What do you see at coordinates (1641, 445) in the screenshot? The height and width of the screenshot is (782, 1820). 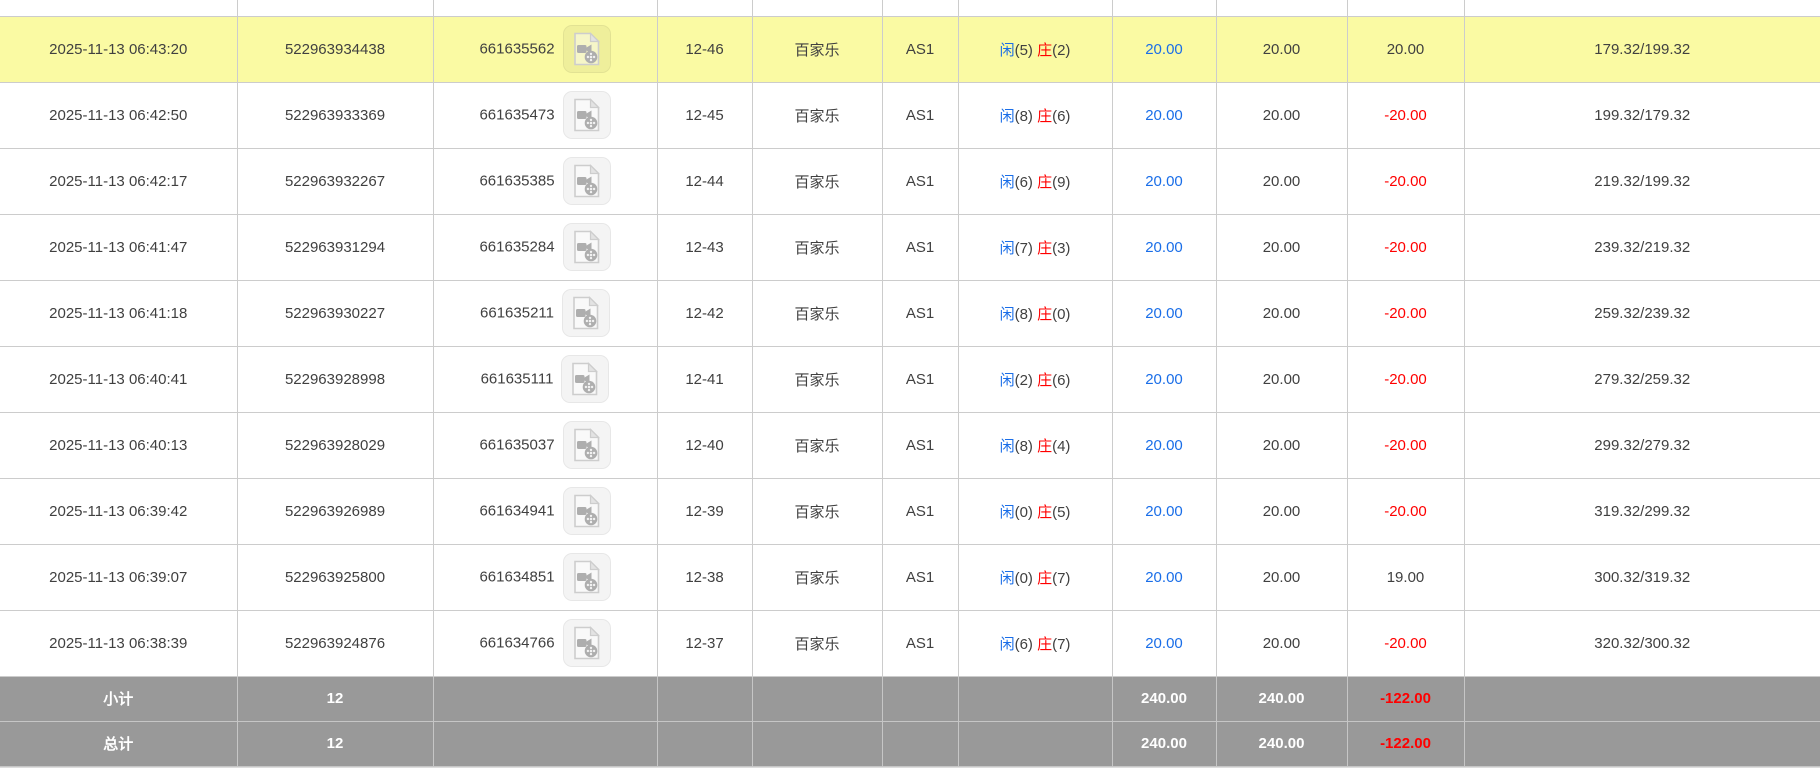 I see `cell-balance: 299.32/279.32` at bounding box center [1641, 445].